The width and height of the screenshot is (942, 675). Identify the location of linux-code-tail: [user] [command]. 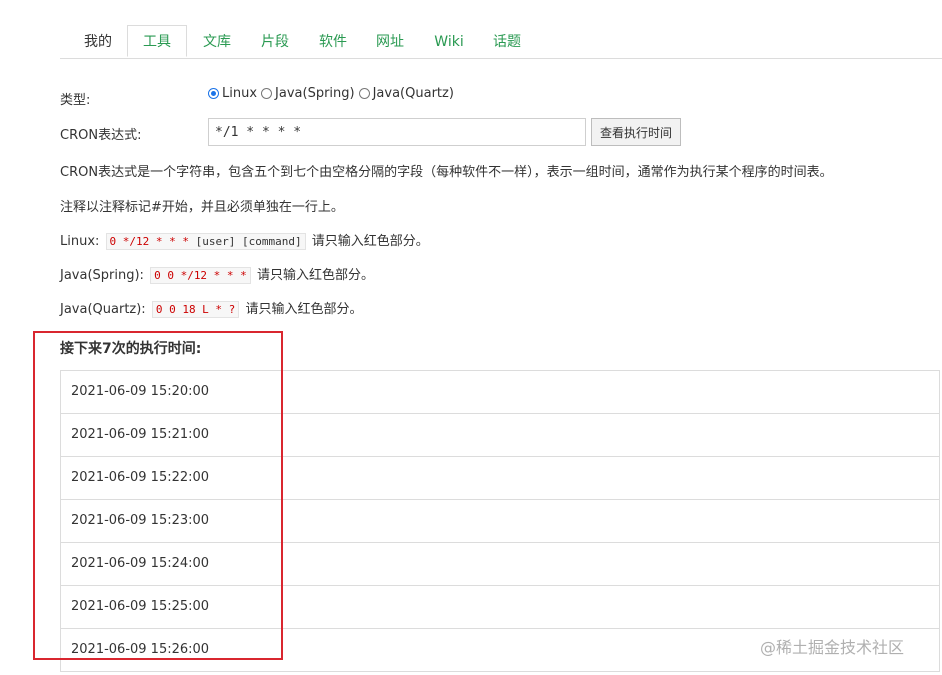
(248, 241).